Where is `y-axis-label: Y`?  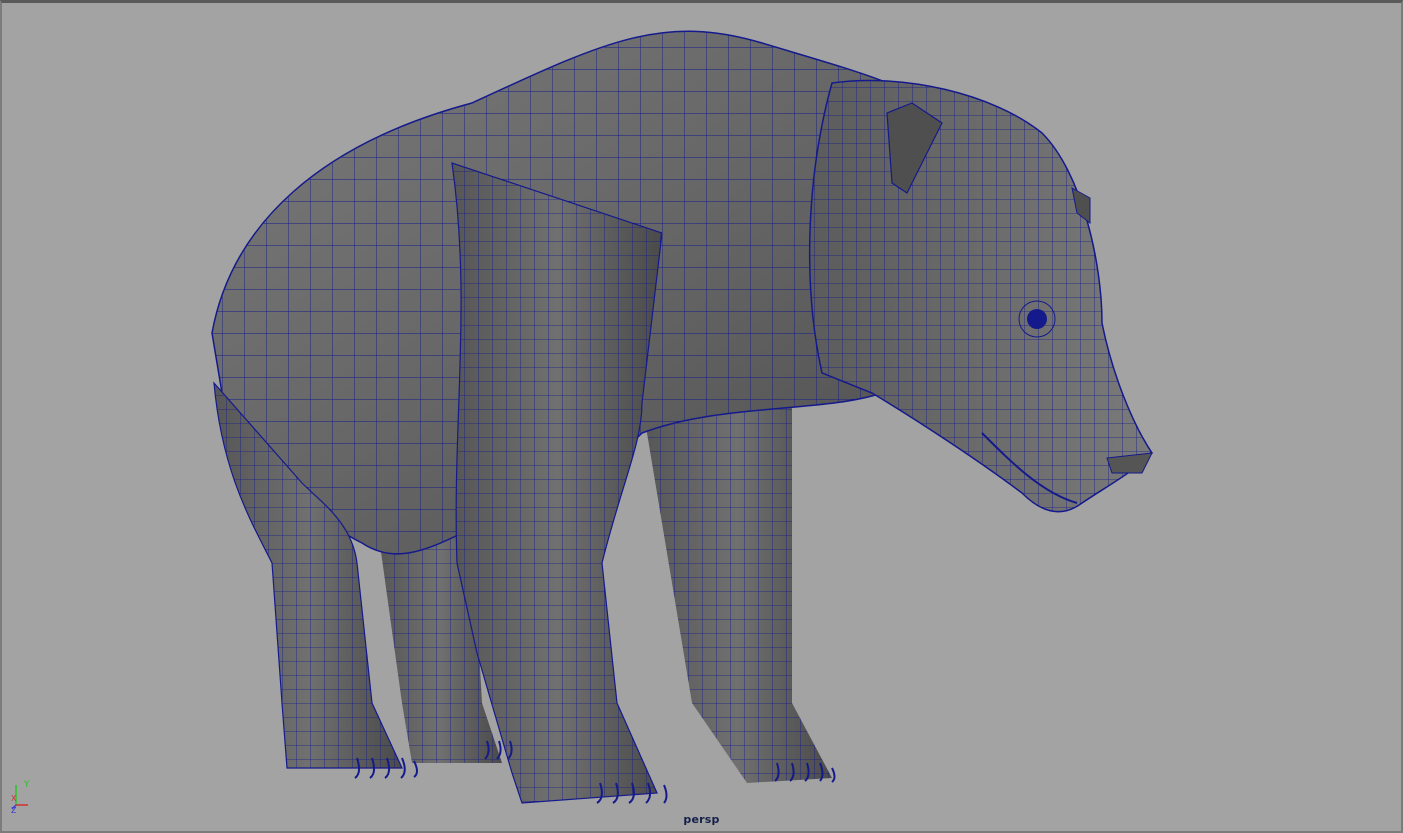
y-axis-label: Y is located at coordinates (26, 785).